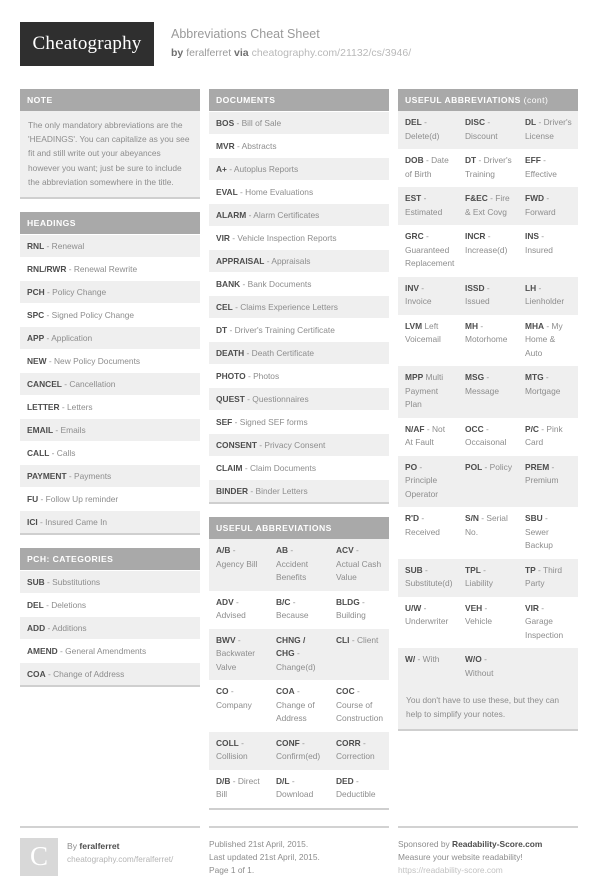 The image size is (600, 878). What do you see at coordinates (548, 533) in the screenshot?
I see `abbreviation-cell: SBU - Sewer Backup` at bounding box center [548, 533].